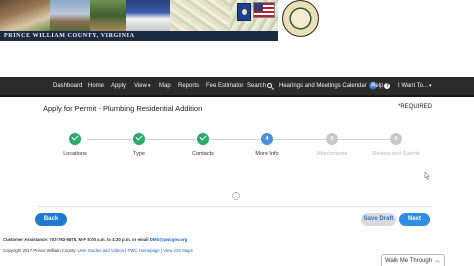 This screenshot has height=266, width=474. What do you see at coordinates (409, 261) in the screenshot?
I see `walk-me-through-label: Walk Me Through` at bounding box center [409, 261].